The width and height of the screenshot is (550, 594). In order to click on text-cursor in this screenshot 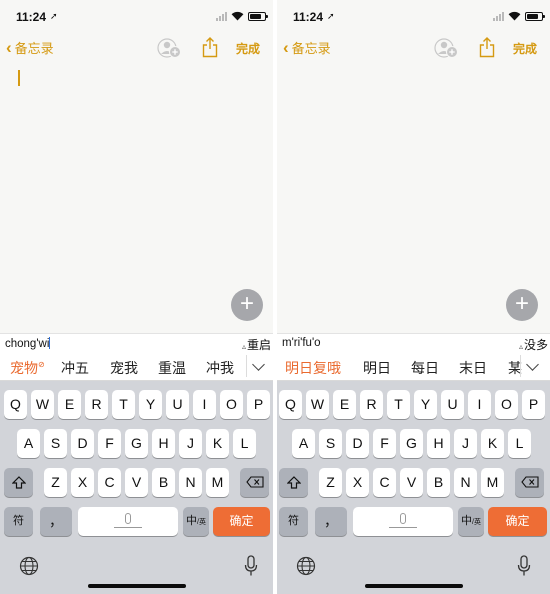, I will do `click(19, 78)`.